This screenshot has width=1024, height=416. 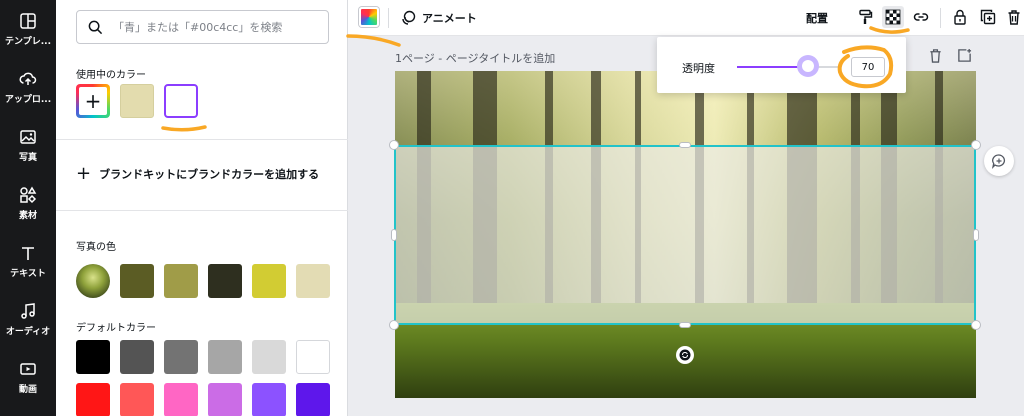 What do you see at coordinates (28, 20) in the screenshot?
I see `template-icon` at bounding box center [28, 20].